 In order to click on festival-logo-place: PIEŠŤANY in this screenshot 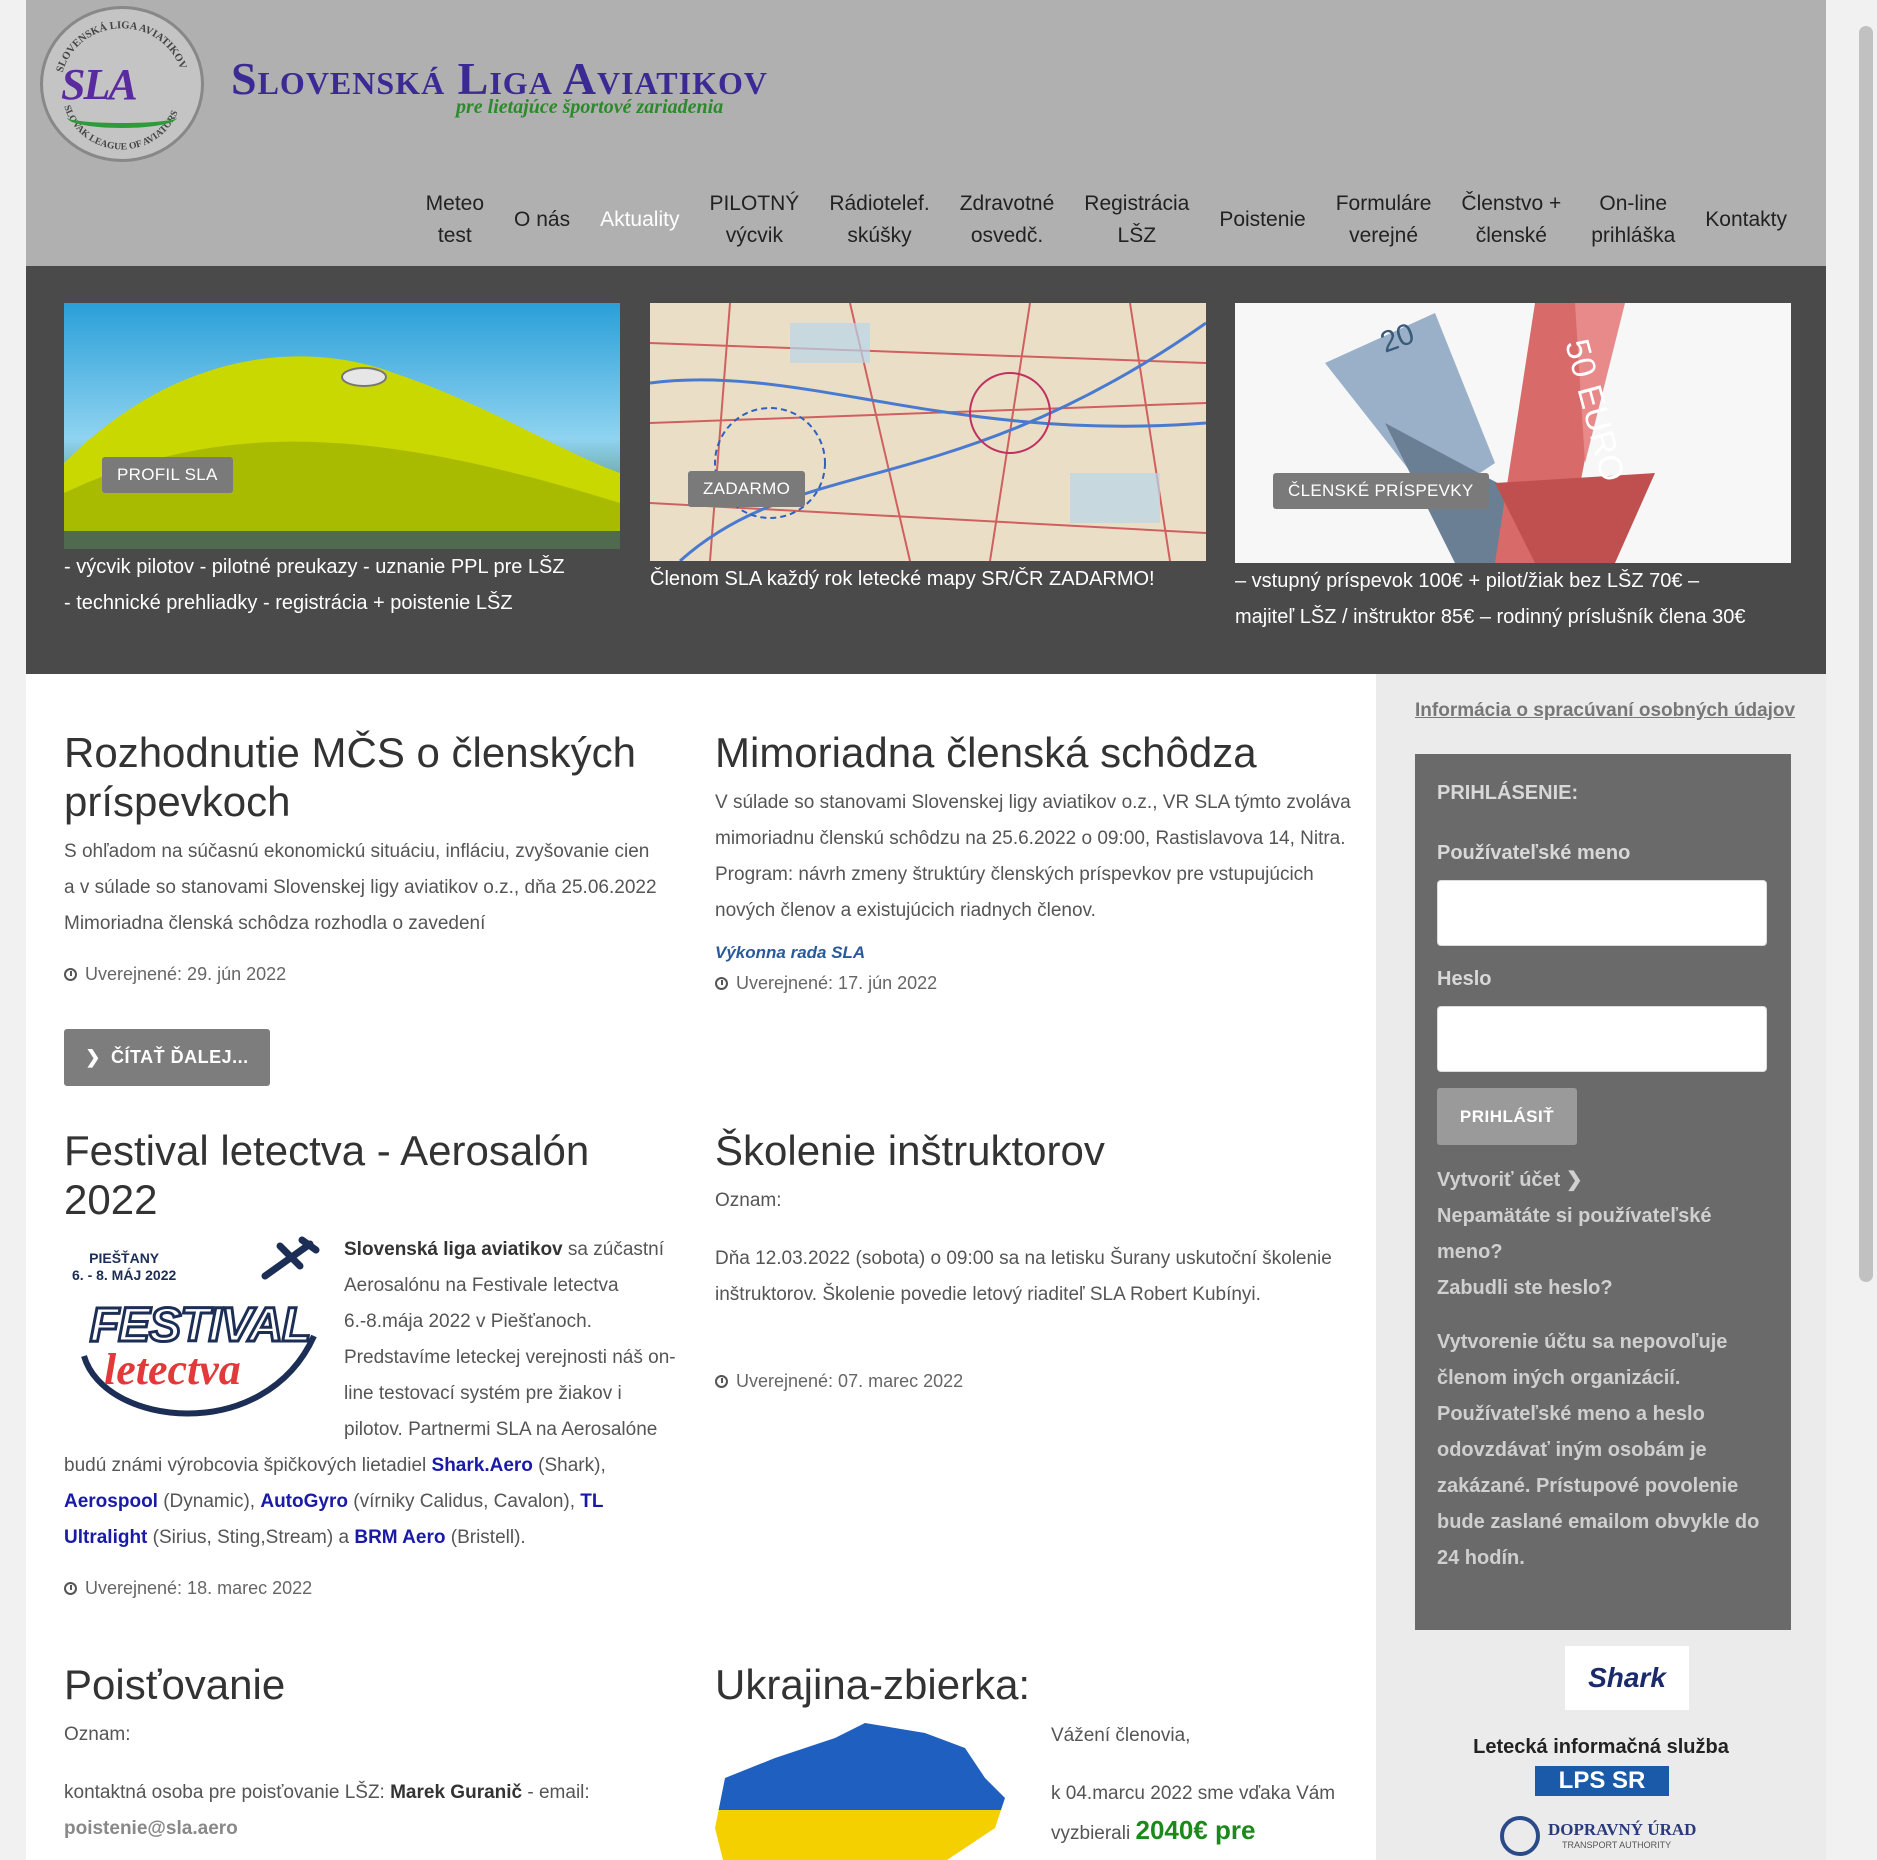, I will do `click(124, 1258)`.